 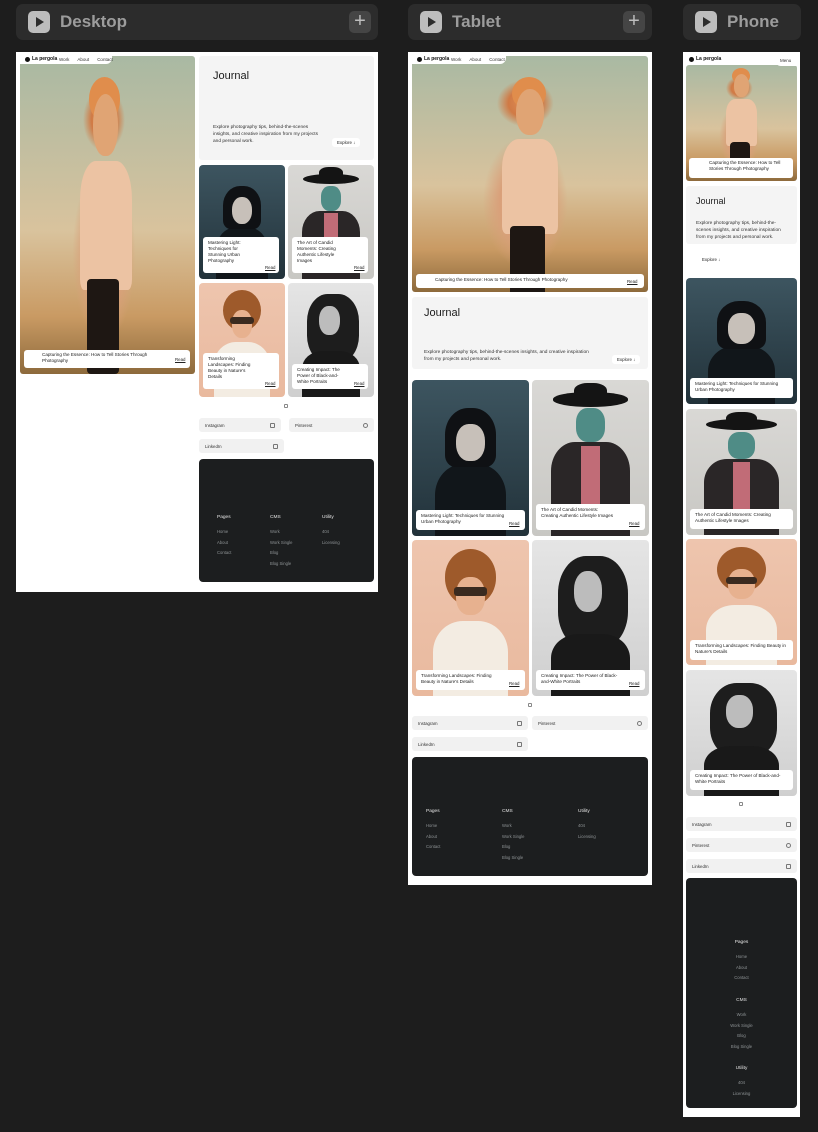 What do you see at coordinates (785, 60) in the screenshot?
I see `menu-button: Menu` at bounding box center [785, 60].